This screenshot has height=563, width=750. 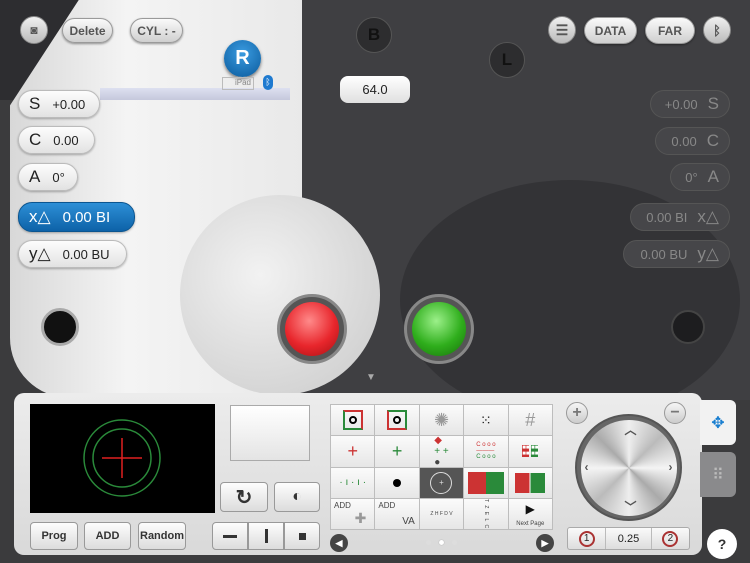 What do you see at coordinates (628, 467) in the screenshot?
I see `joystick: ︿ ﹀ ‹ ›` at bounding box center [628, 467].